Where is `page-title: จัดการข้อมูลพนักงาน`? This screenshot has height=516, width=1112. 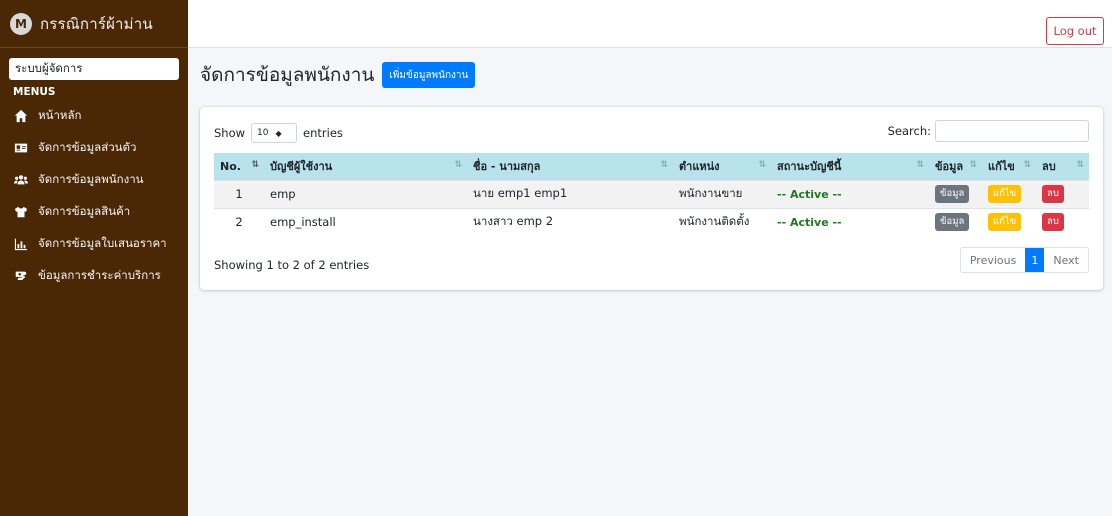
page-title: จัดการข้อมูลพนักงาน is located at coordinates (287, 75).